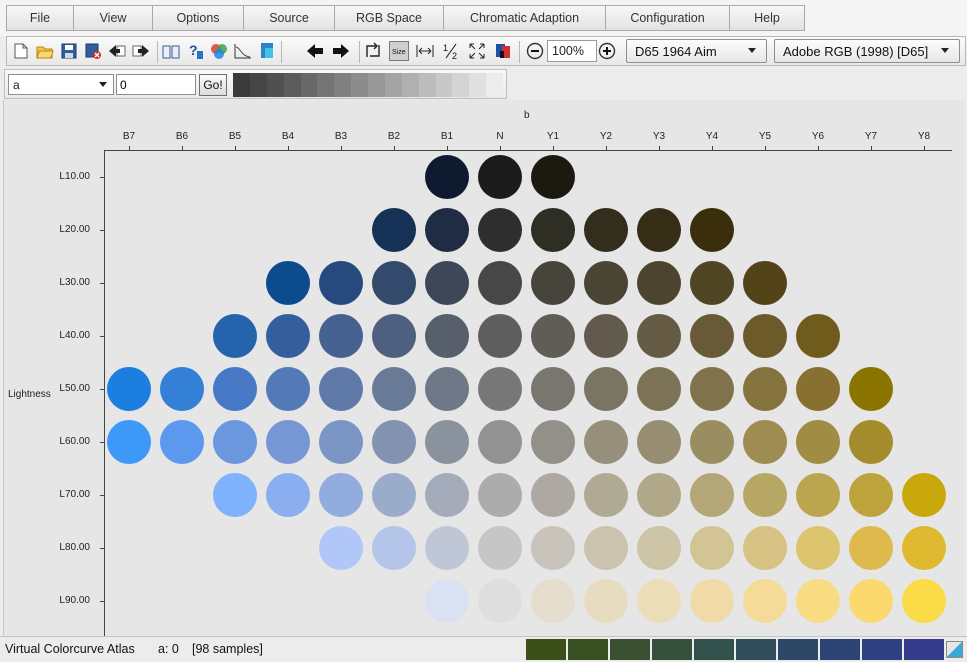 Image resolution: width=967 pixels, height=662 pixels. I want to click on menu-chromatic-adaption: Chromatic Adaption, so click(524, 18).